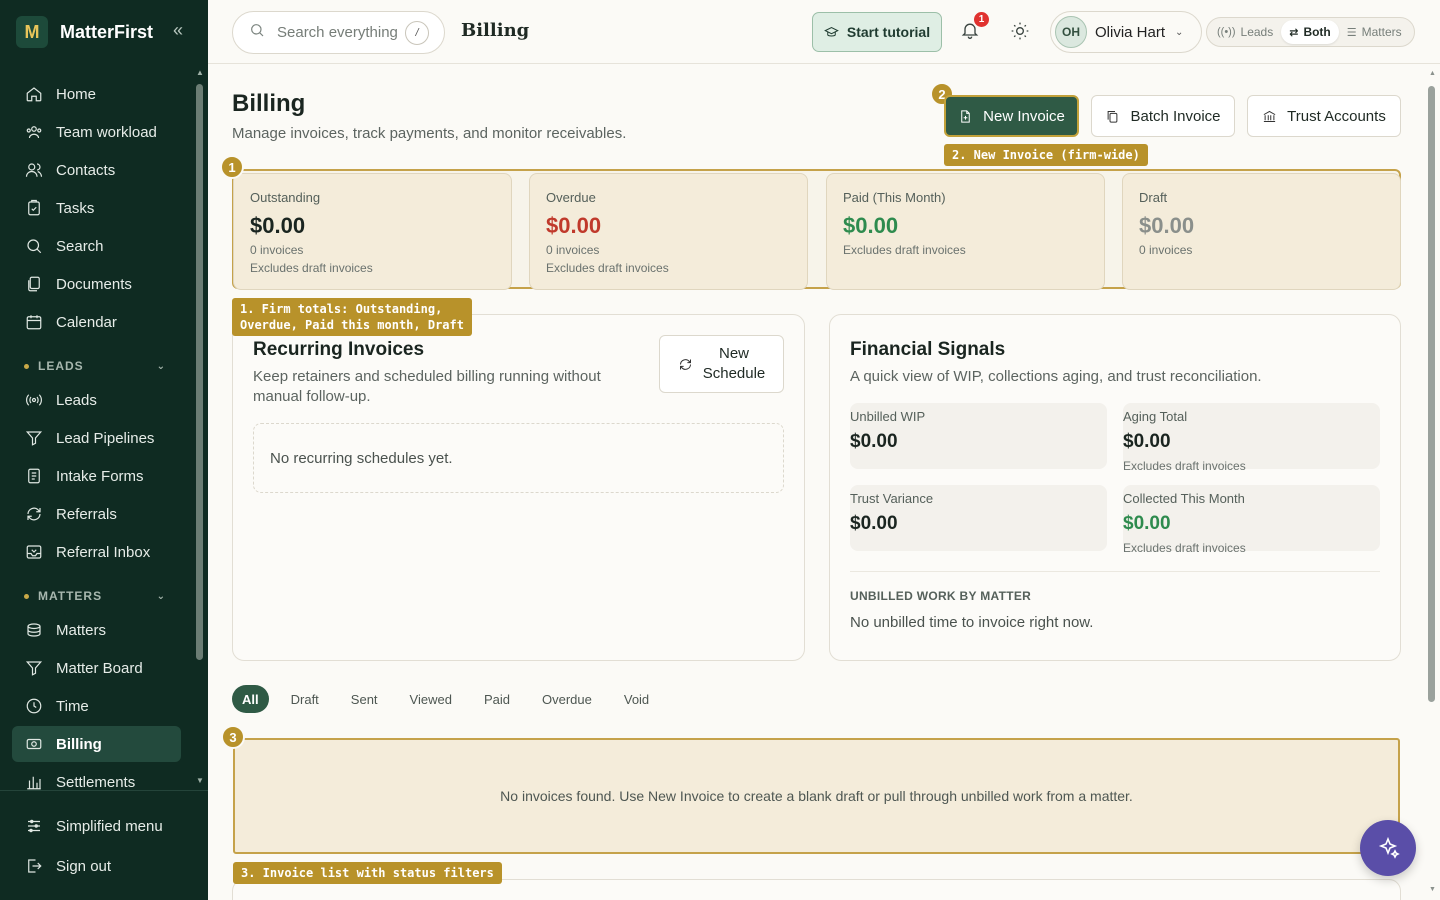  Describe the element at coordinates (339, 349) in the screenshot. I see `recurring-invoices-title: Recurring Invoices` at that location.